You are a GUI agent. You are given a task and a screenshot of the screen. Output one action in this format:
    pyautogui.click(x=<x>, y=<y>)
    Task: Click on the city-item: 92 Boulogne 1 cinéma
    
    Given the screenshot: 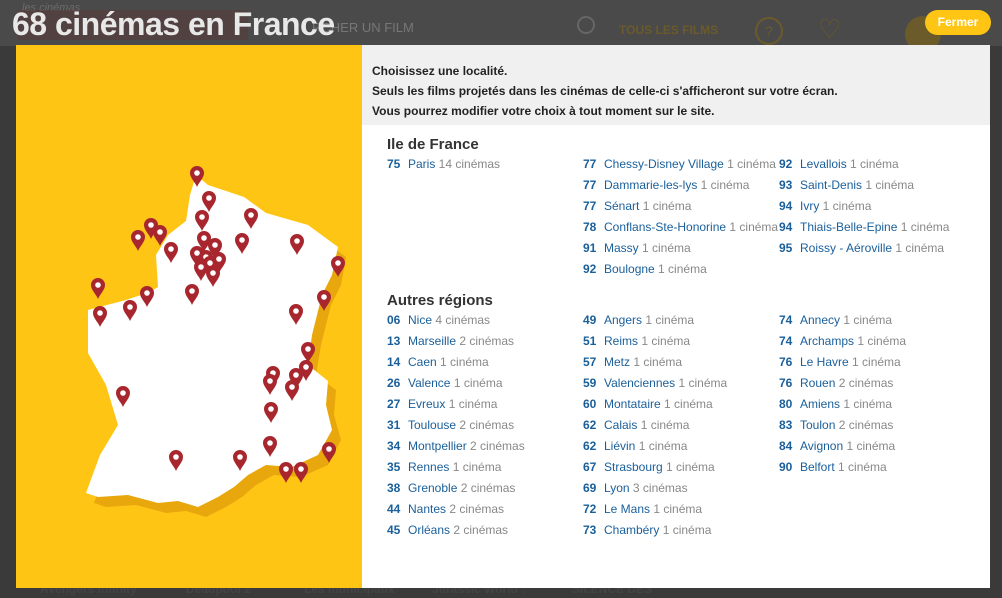 What is the action you would take?
    pyautogui.click(x=680, y=269)
    